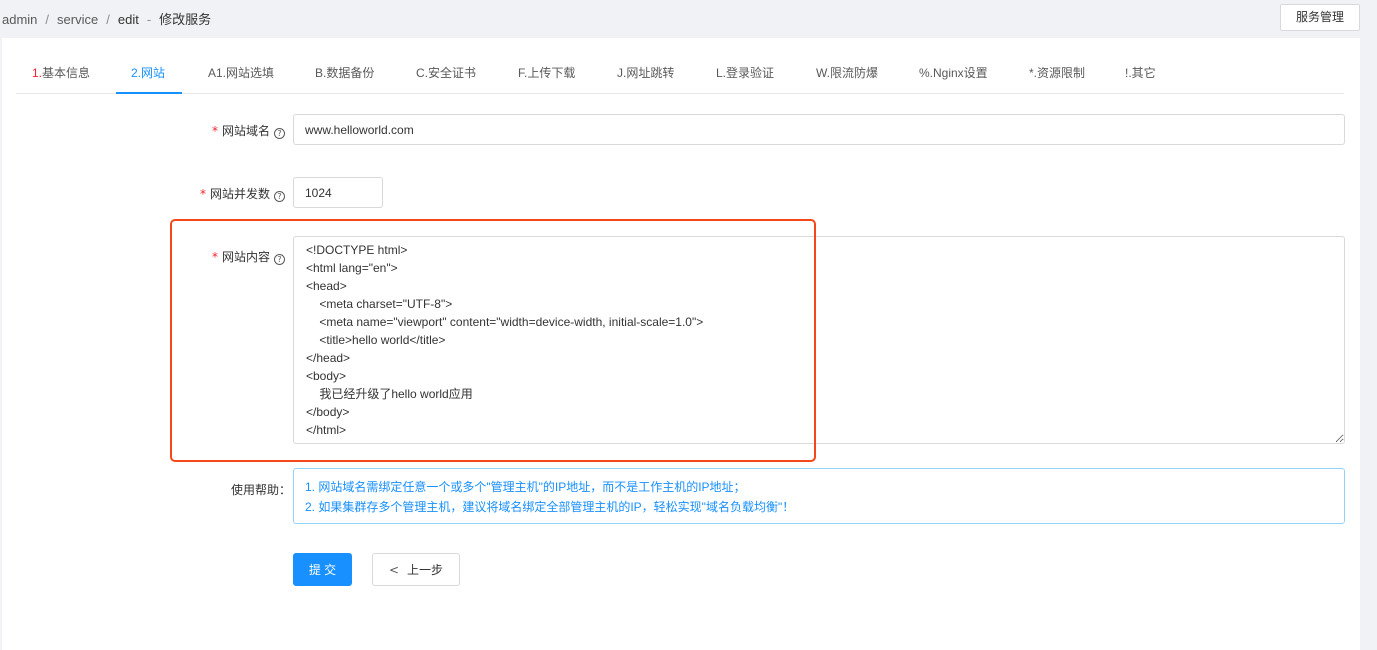 This screenshot has height=650, width=1377. Describe the element at coordinates (37, 73) in the screenshot. I see `tab-basic-info-prefix: 1.` at that location.